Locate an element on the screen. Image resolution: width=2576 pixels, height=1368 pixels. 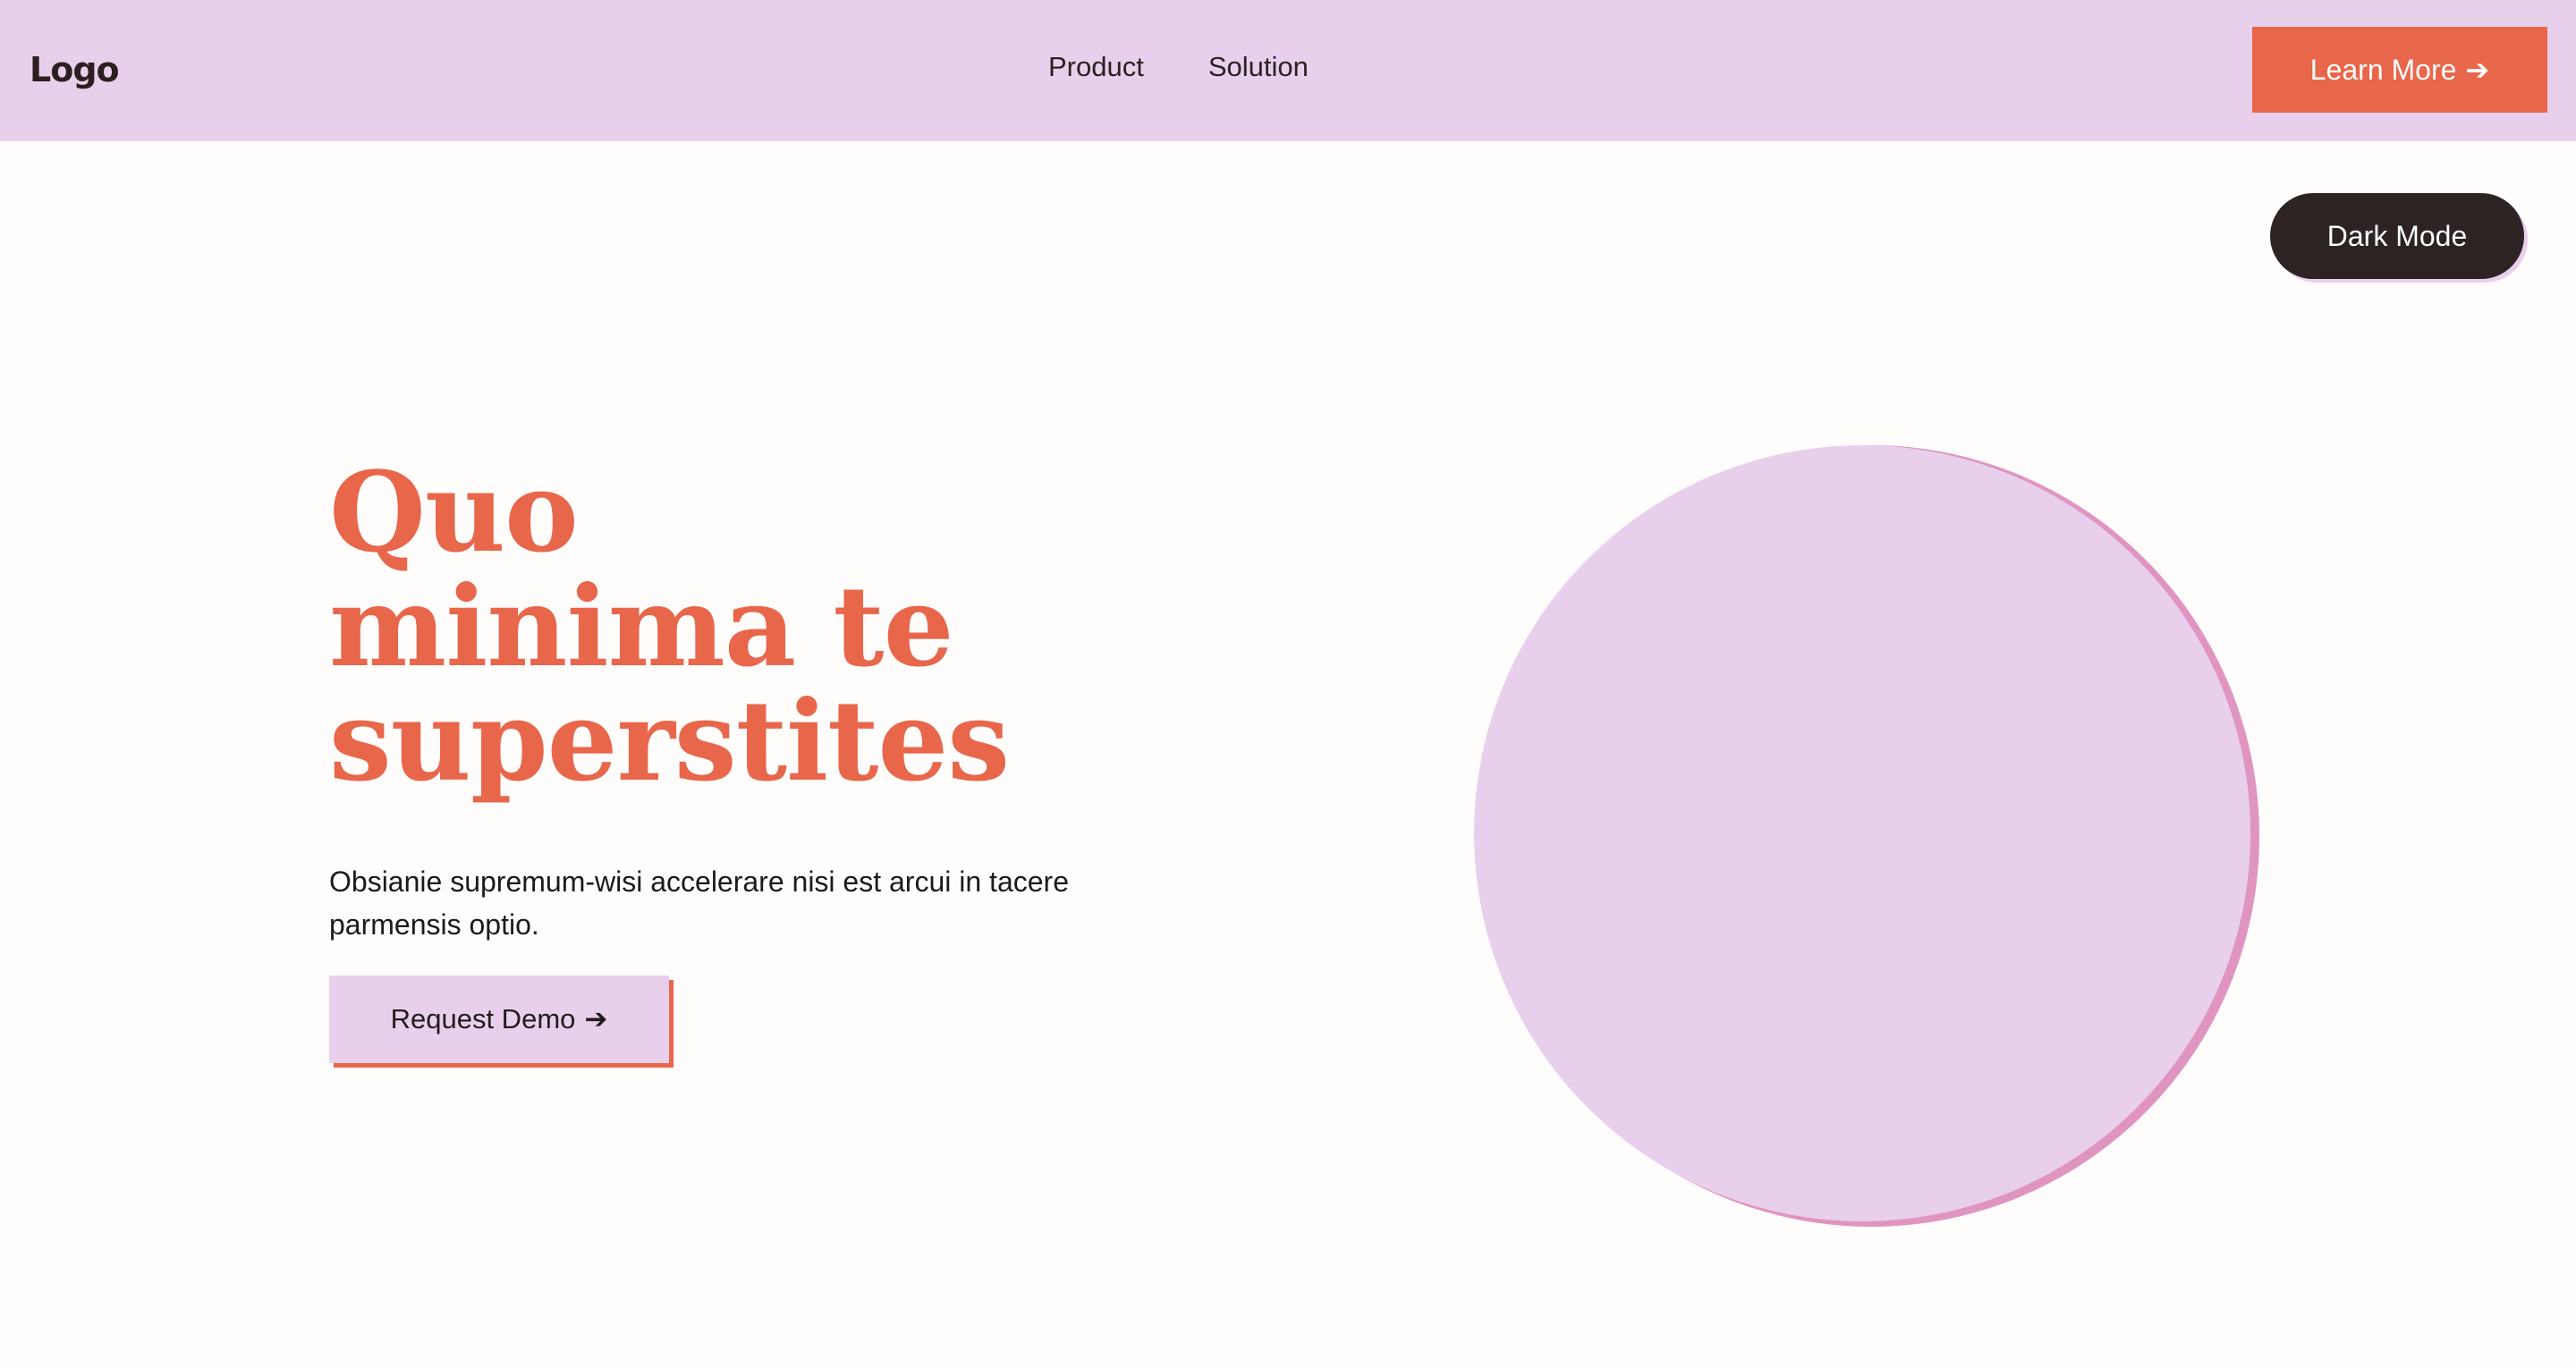
request-demo-button: Request Demo ➔ is located at coordinates (499, 1019).